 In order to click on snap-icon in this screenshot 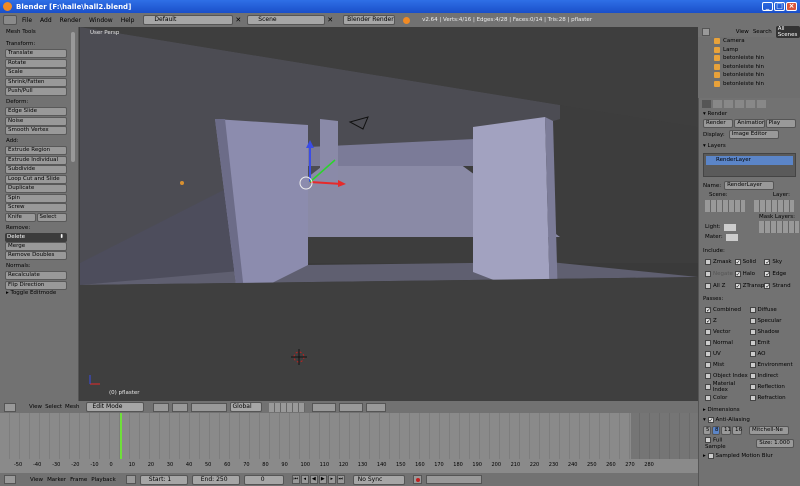, I will do `click(375, 407)`.